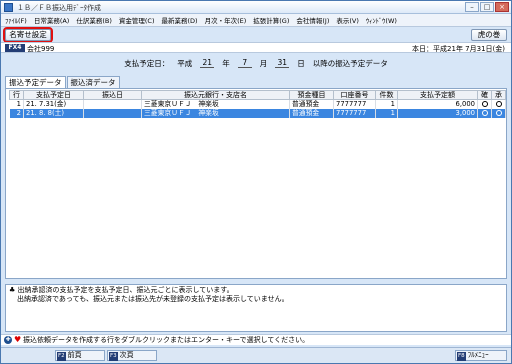  Describe the element at coordinates (52, 20) in the screenshot. I see `menu-daily: 日常業務(A)` at that location.